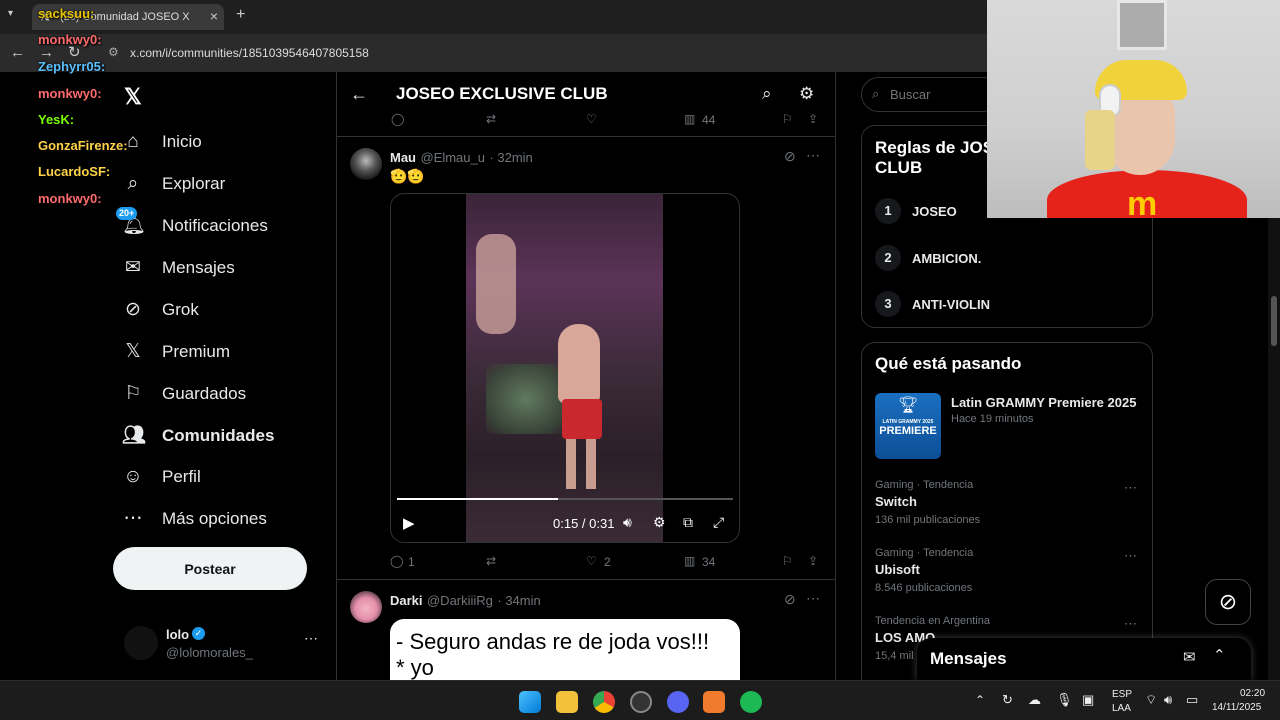 The image size is (1280, 720). What do you see at coordinates (70, 198) in the screenshot?
I see `chat-username: monkwy0:` at bounding box center [70, 198].